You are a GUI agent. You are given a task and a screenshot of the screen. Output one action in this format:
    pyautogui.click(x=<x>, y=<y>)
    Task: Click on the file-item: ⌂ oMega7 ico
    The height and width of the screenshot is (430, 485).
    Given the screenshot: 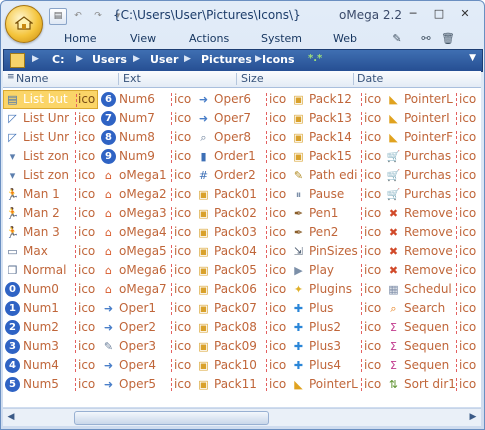 What is the action you would take?
    pyautogui.click(x=146, y=289)
    